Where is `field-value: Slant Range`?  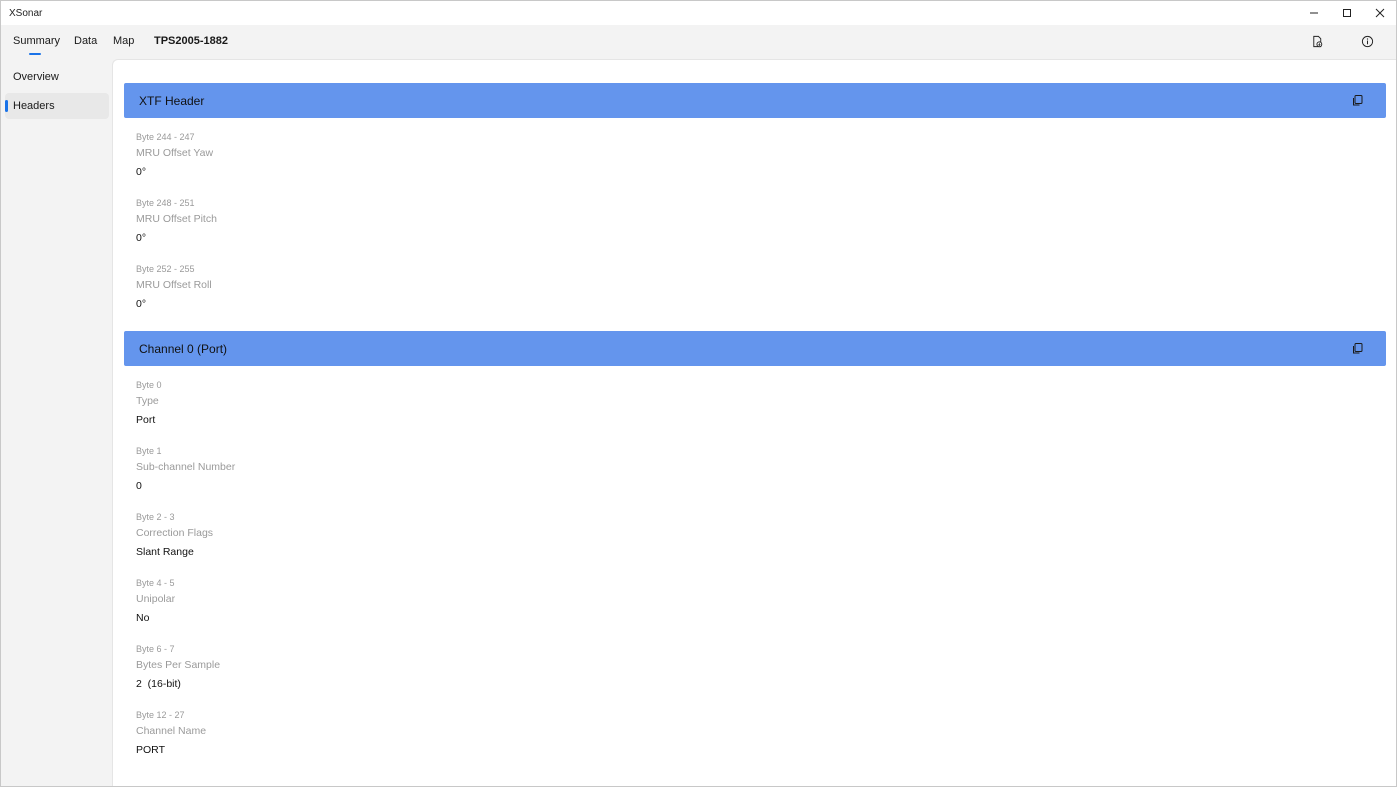
field-value: Slant Range is located at coordinates (165, 552).